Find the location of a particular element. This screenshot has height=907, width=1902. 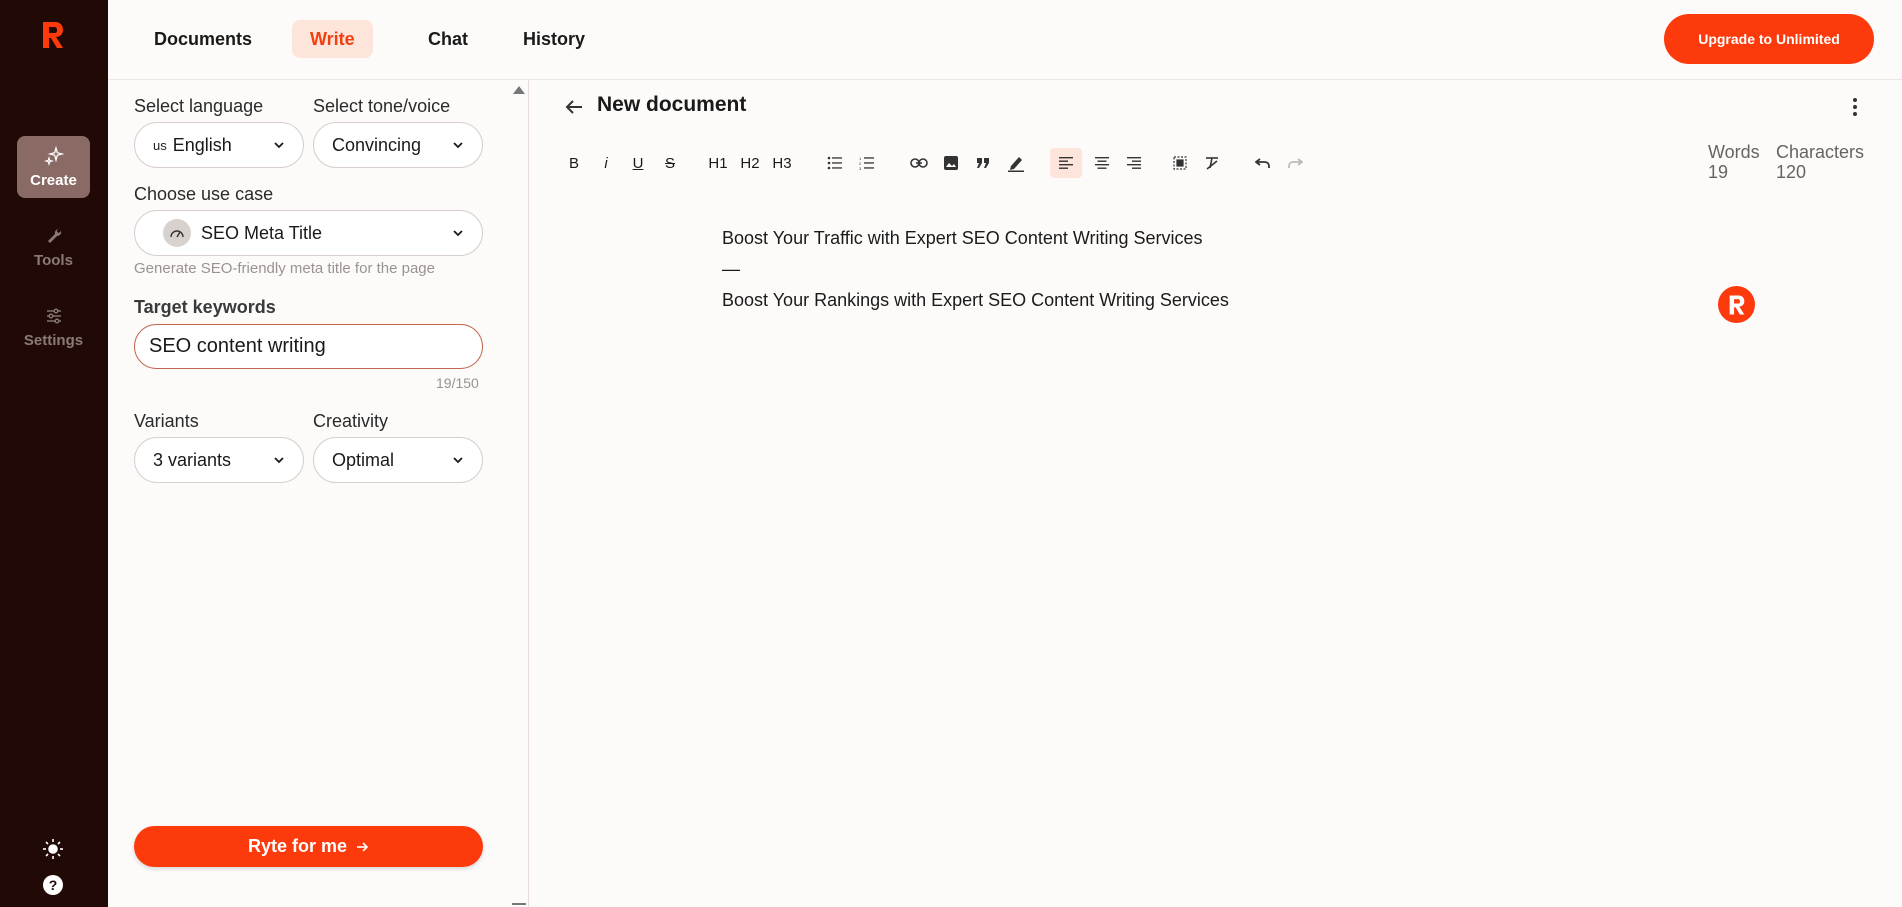

ryte-for-me-button: Ryte for me is located at coordinates (308, 846).